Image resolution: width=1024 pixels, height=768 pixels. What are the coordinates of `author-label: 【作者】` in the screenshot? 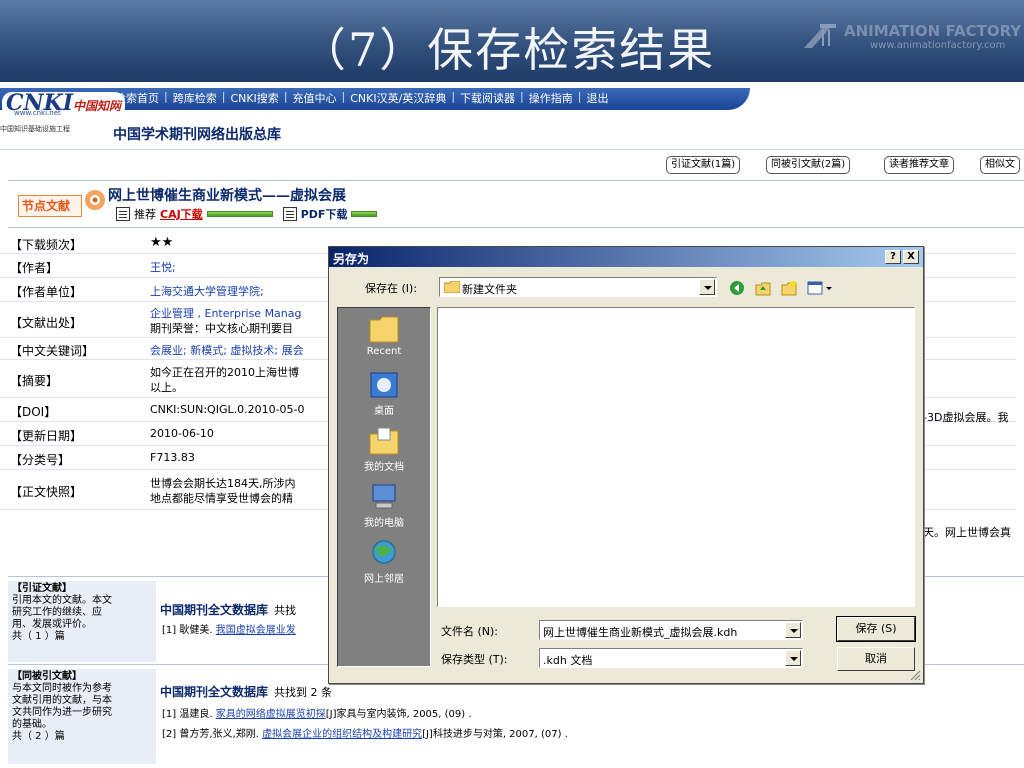 It's located at (34, 268).